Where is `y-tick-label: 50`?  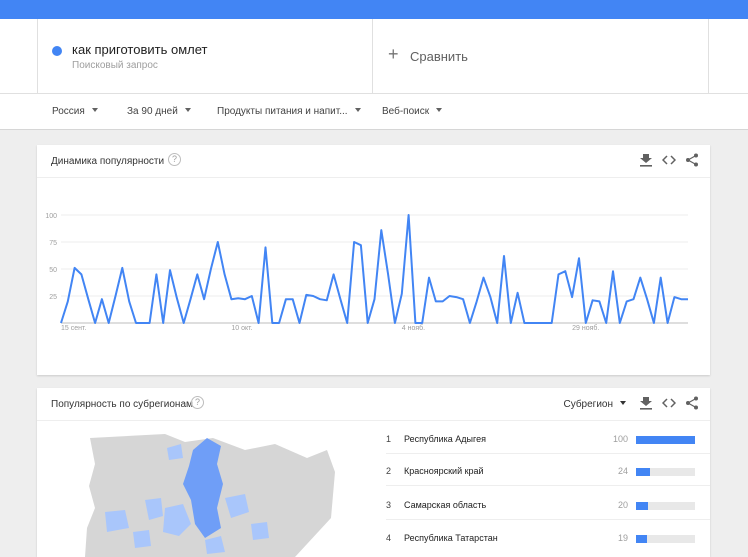
y-tick-label: 50 is located at coordinates (53, 270).